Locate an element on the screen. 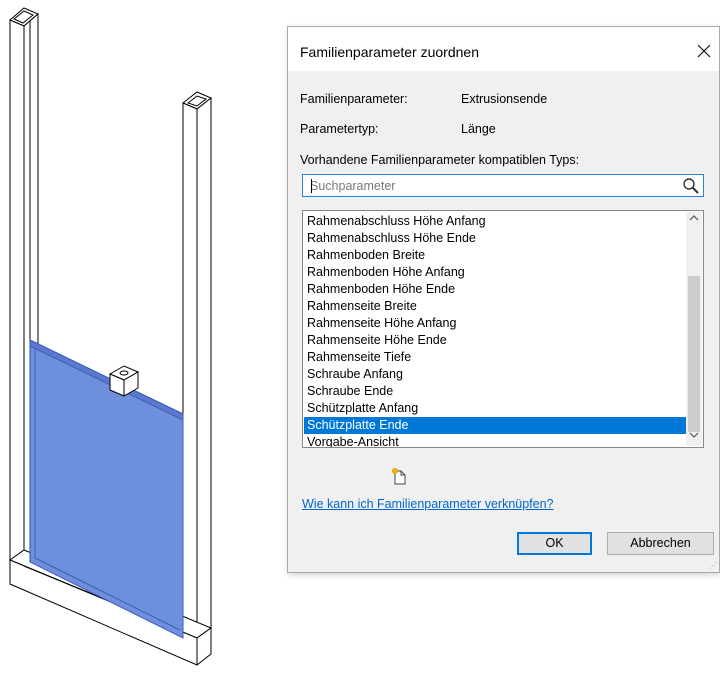 The width and height of the screenshot is (720, 673). parameter-list-item: Schraube Anfang is located at coordinates (495, 374).